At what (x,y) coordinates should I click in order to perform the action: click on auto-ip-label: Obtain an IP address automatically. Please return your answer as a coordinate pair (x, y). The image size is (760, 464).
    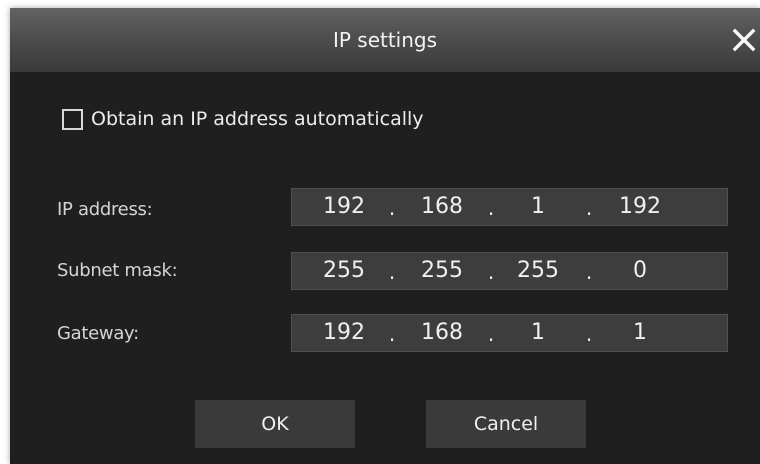
    Looking at the image, I should click on (257, 119).